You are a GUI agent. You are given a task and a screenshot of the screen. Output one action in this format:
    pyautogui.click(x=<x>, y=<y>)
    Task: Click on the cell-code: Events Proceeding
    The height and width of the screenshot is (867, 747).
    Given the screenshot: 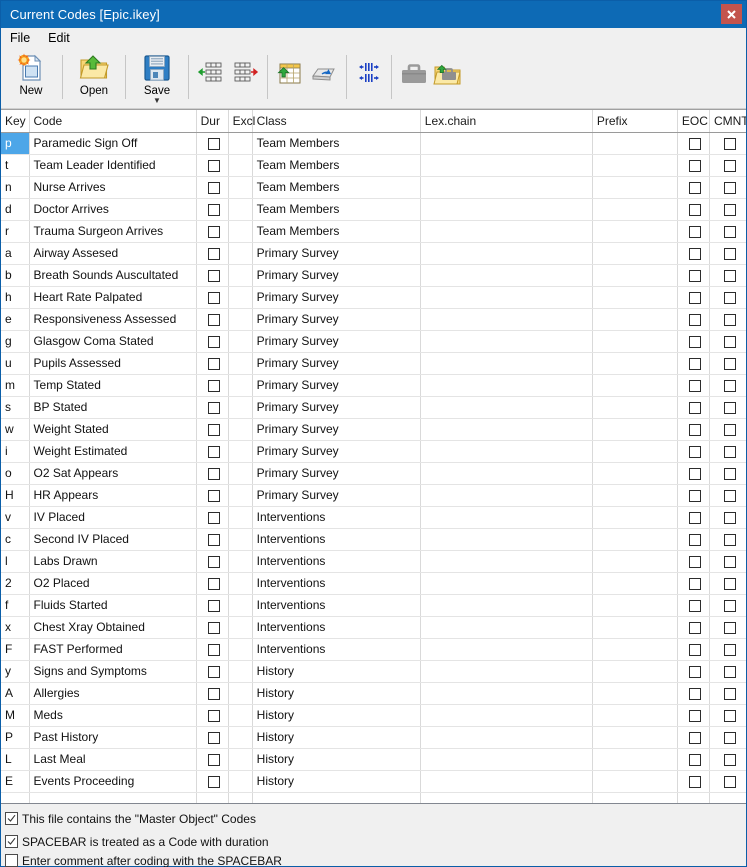 What is the action you would take?
    pyautogui.click(x=113, y=781)
    